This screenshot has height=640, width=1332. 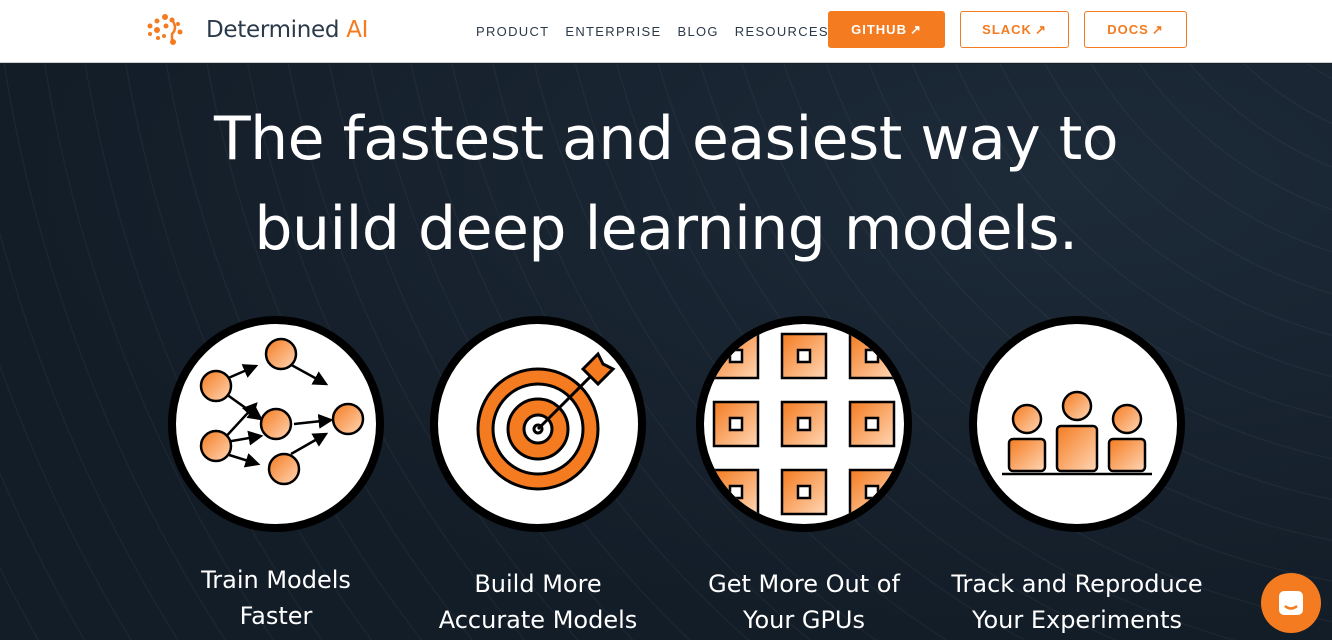 I want to click on chat-icon, so click(x=1291, y=603).